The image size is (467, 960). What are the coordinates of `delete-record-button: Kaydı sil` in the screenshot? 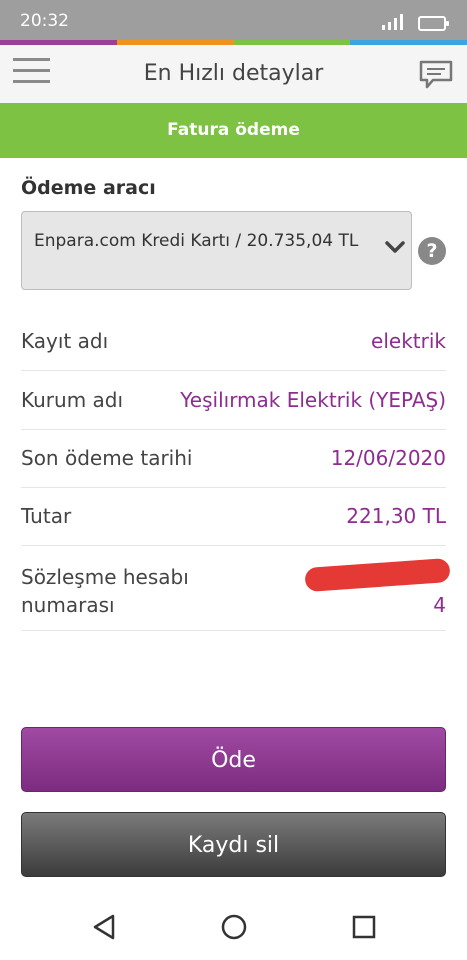 It's located at (233, 844).